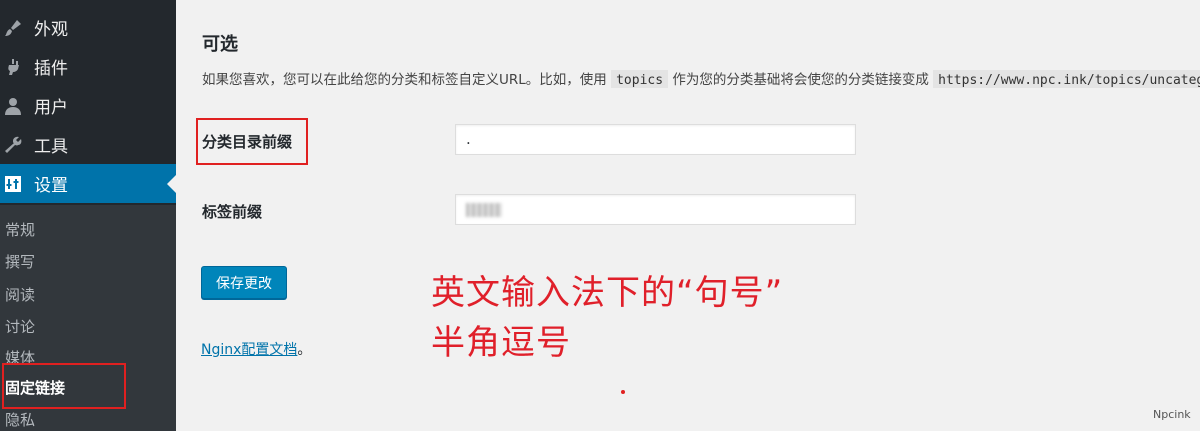  I want to click on category-base-value: ., so click(468, 139).